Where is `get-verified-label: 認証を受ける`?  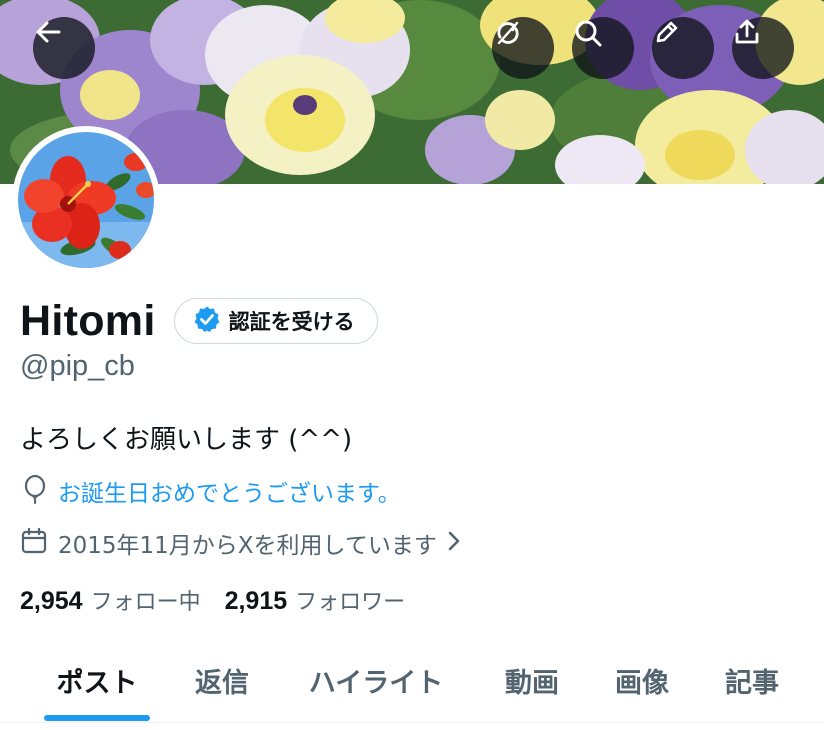
get-verified-label: 認証を受ける is located at coordinates (291, 322).